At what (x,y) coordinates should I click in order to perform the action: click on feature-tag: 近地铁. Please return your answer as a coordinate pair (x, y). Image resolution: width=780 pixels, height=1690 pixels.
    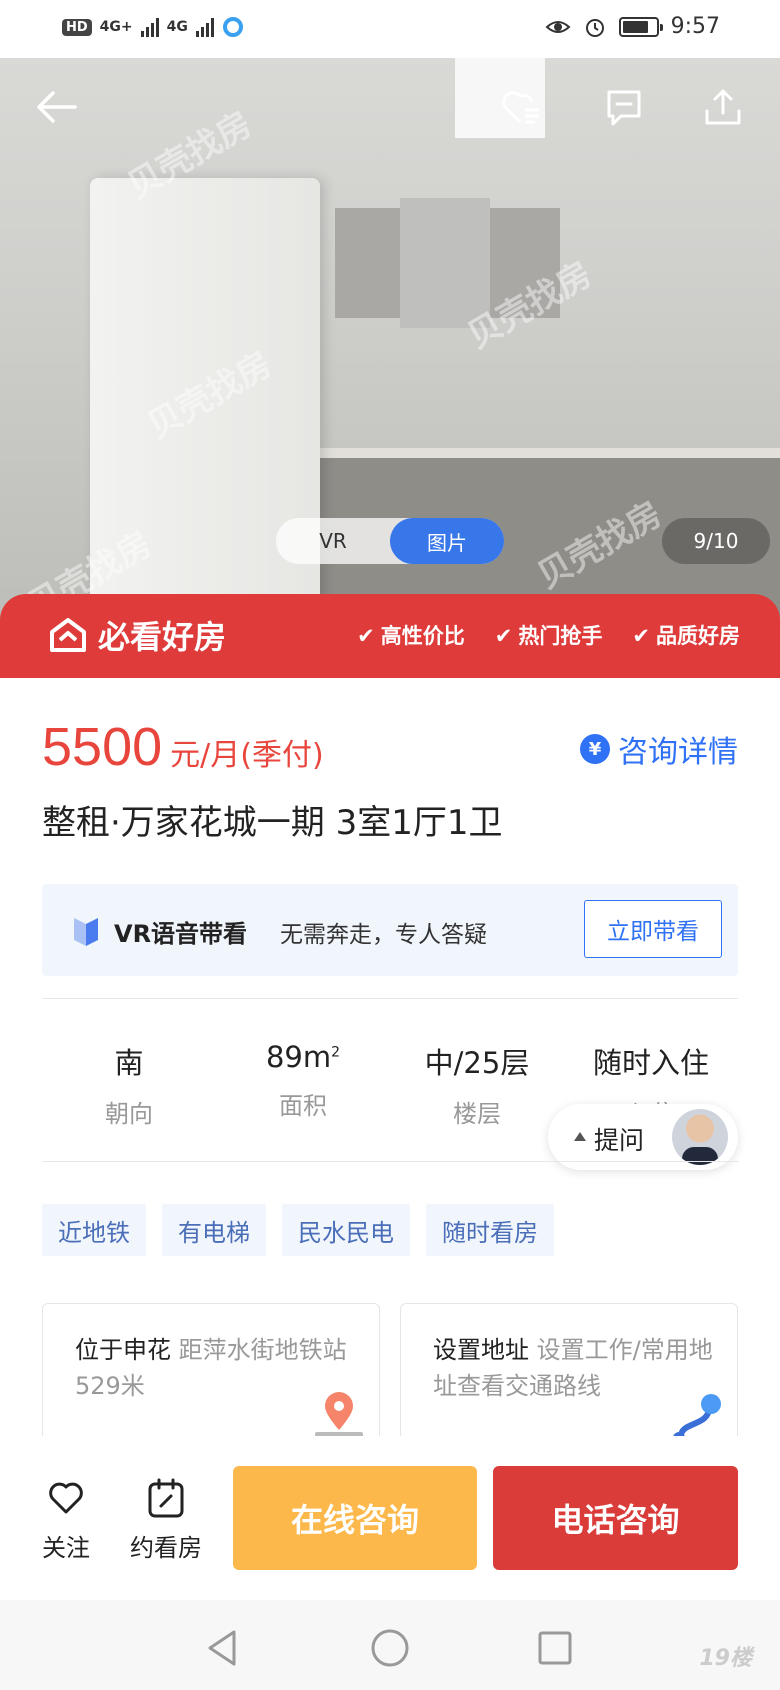
    Looking at the image, I should click on (94, 1230).